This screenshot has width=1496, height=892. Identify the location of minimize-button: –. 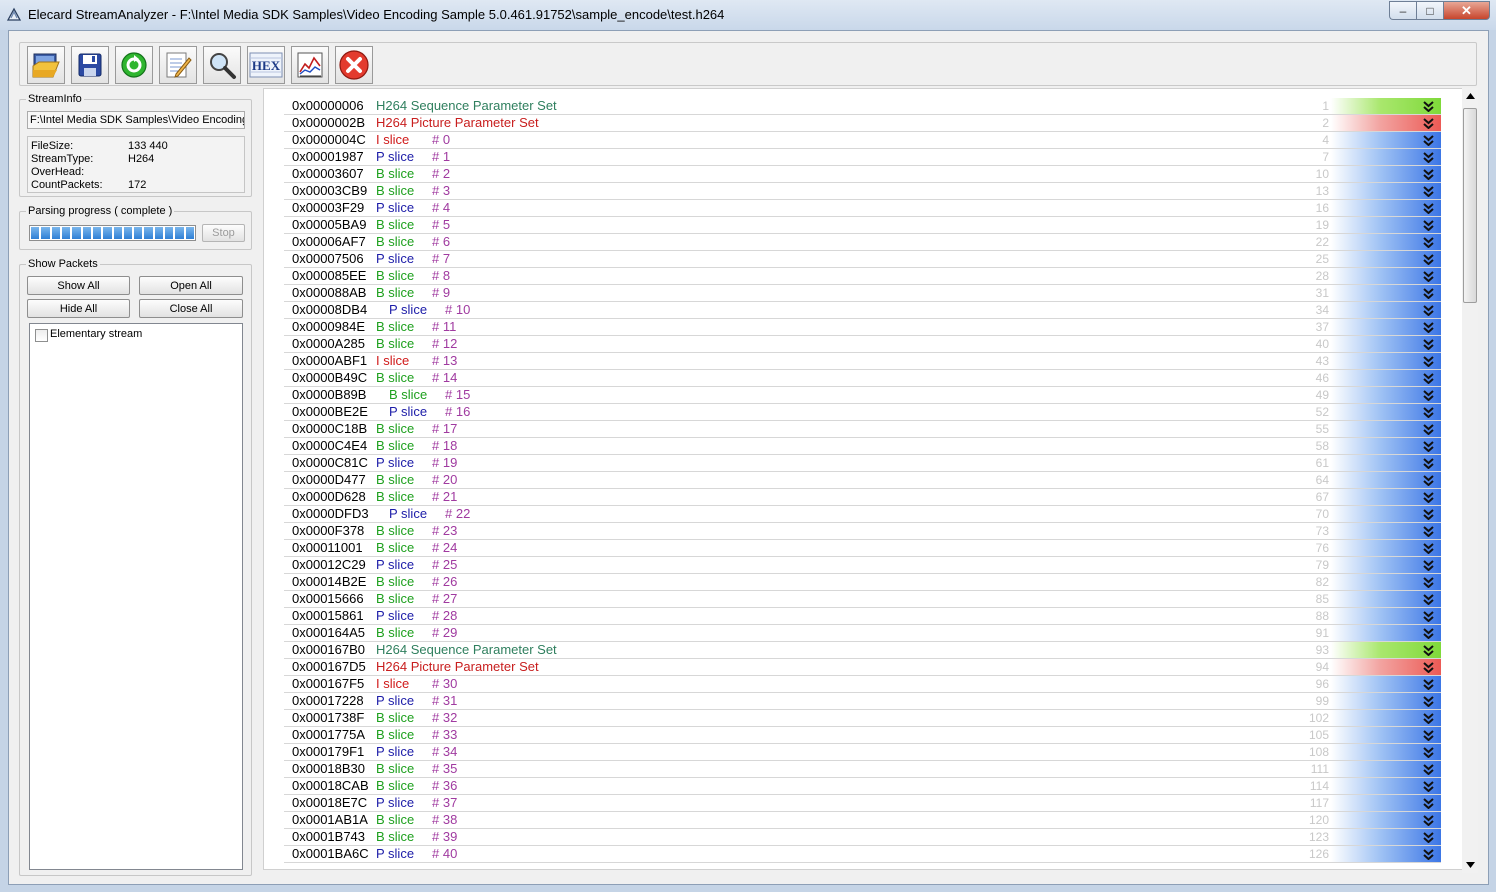
(1402, 10).